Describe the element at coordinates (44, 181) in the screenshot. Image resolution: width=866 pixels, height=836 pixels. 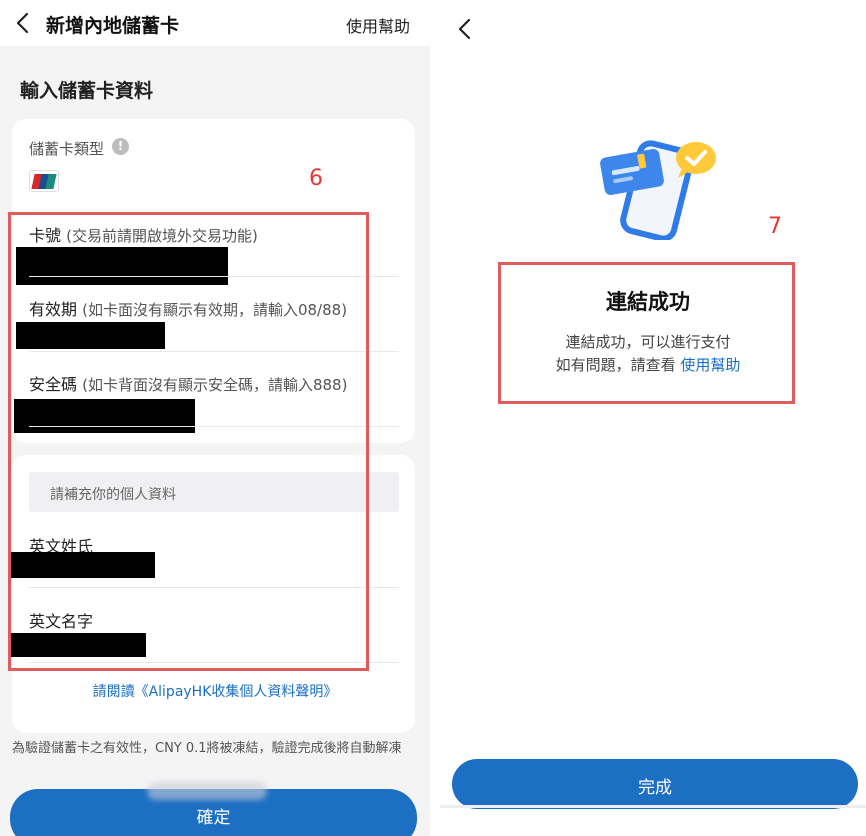
I see `unionpay-icon` at that location.